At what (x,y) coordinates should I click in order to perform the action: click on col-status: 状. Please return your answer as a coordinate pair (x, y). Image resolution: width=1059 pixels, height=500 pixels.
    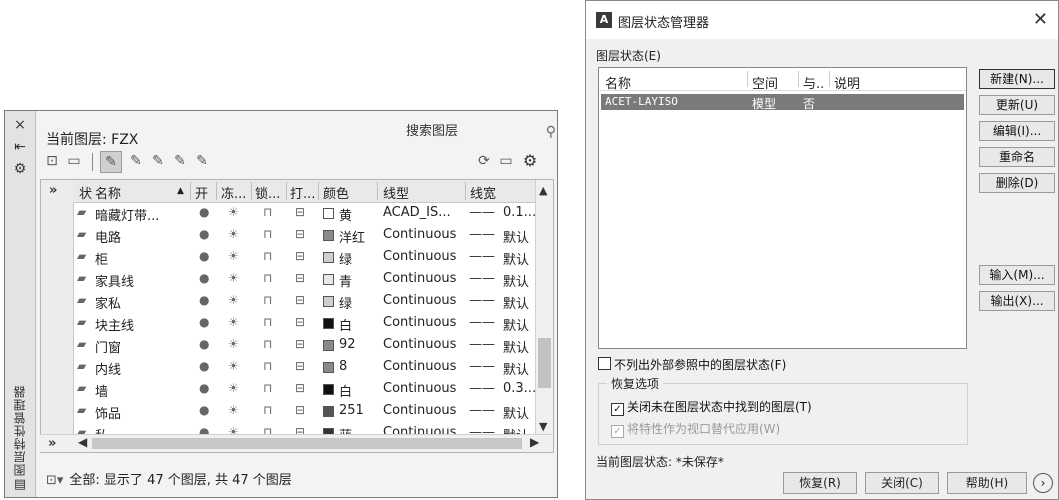
    Looking at the image, I should click on (85, 192).